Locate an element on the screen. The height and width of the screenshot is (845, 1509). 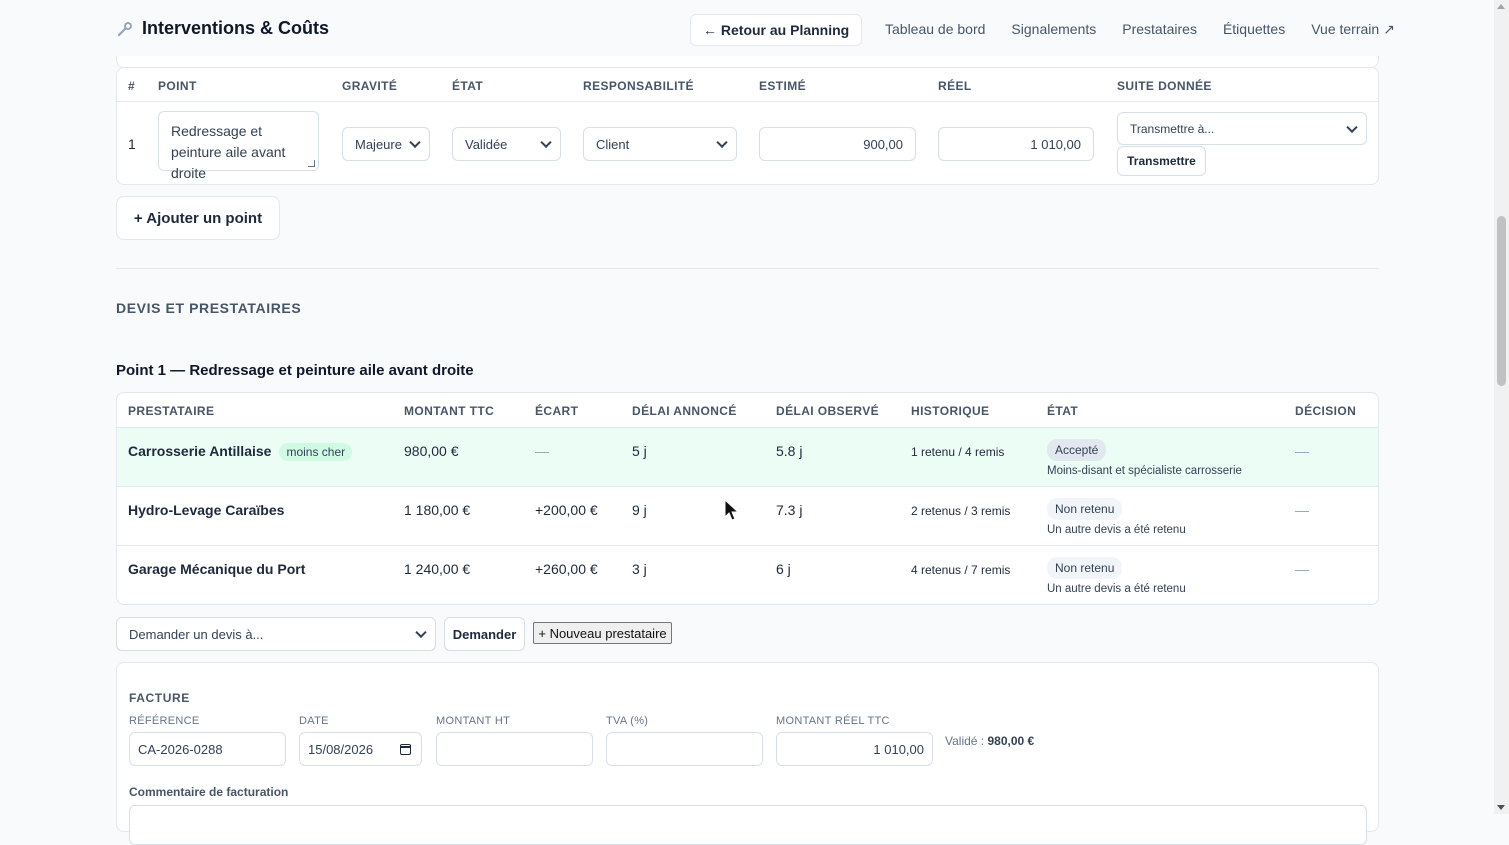
observed-delay: 7.3 j is located at coordinates (789, 510).